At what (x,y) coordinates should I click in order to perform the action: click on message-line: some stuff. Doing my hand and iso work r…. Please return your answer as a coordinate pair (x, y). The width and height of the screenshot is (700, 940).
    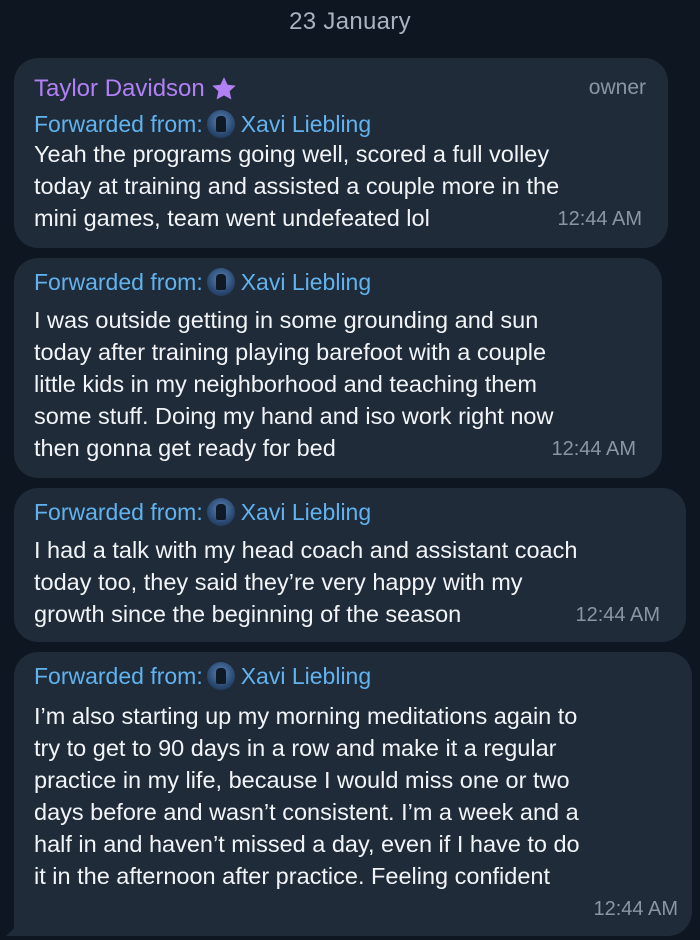
    Looking at the image, I should click on (294, 416).